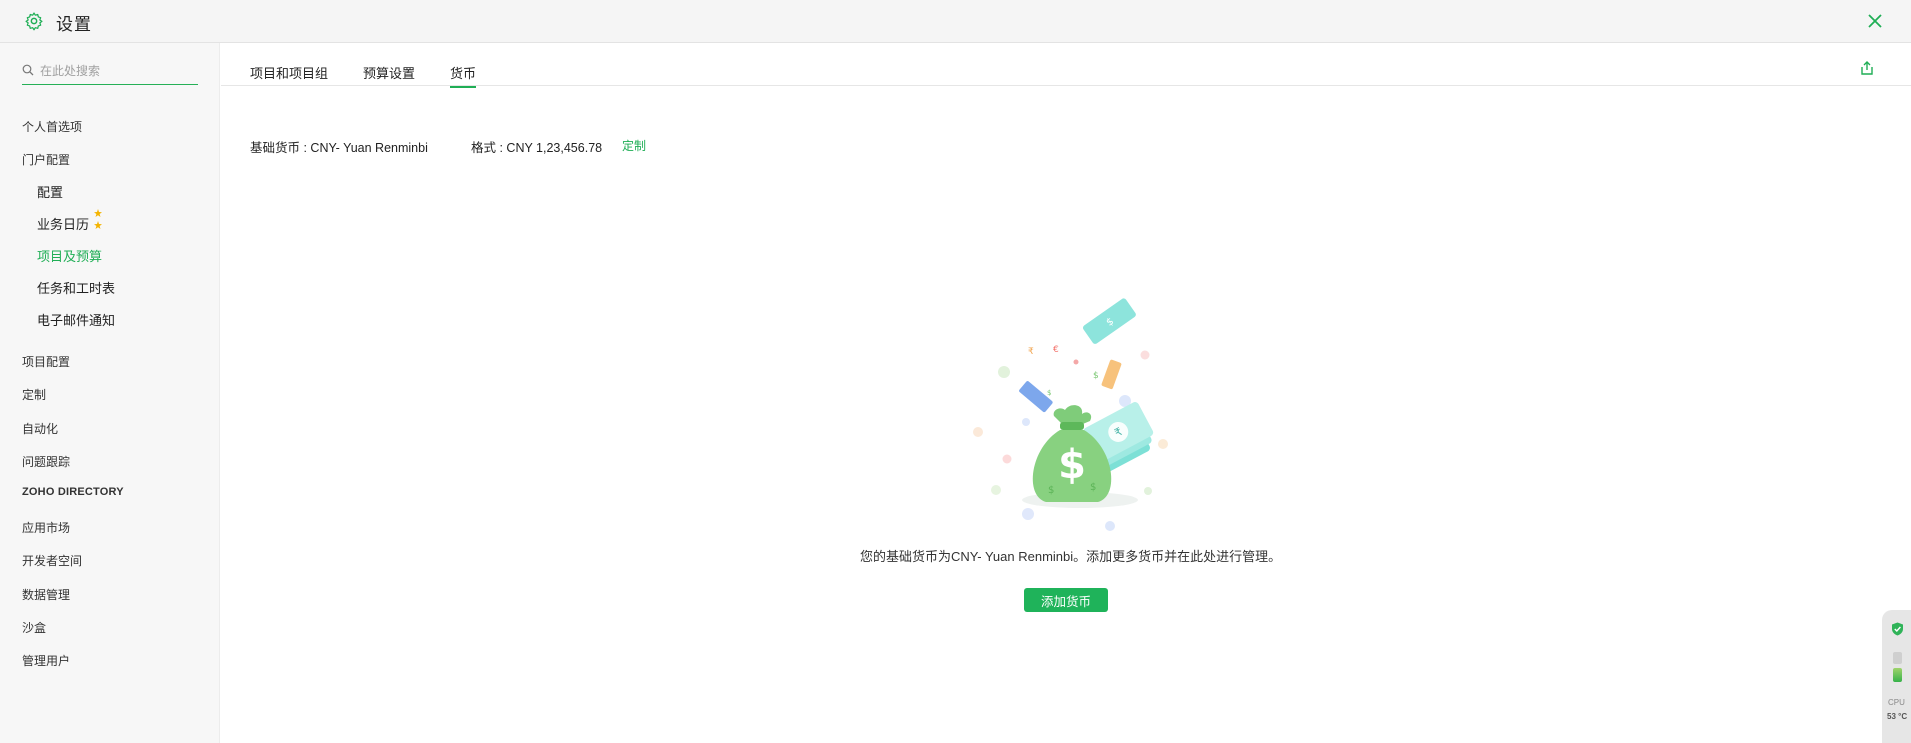  I want to click on search-input, so click(115, 71).